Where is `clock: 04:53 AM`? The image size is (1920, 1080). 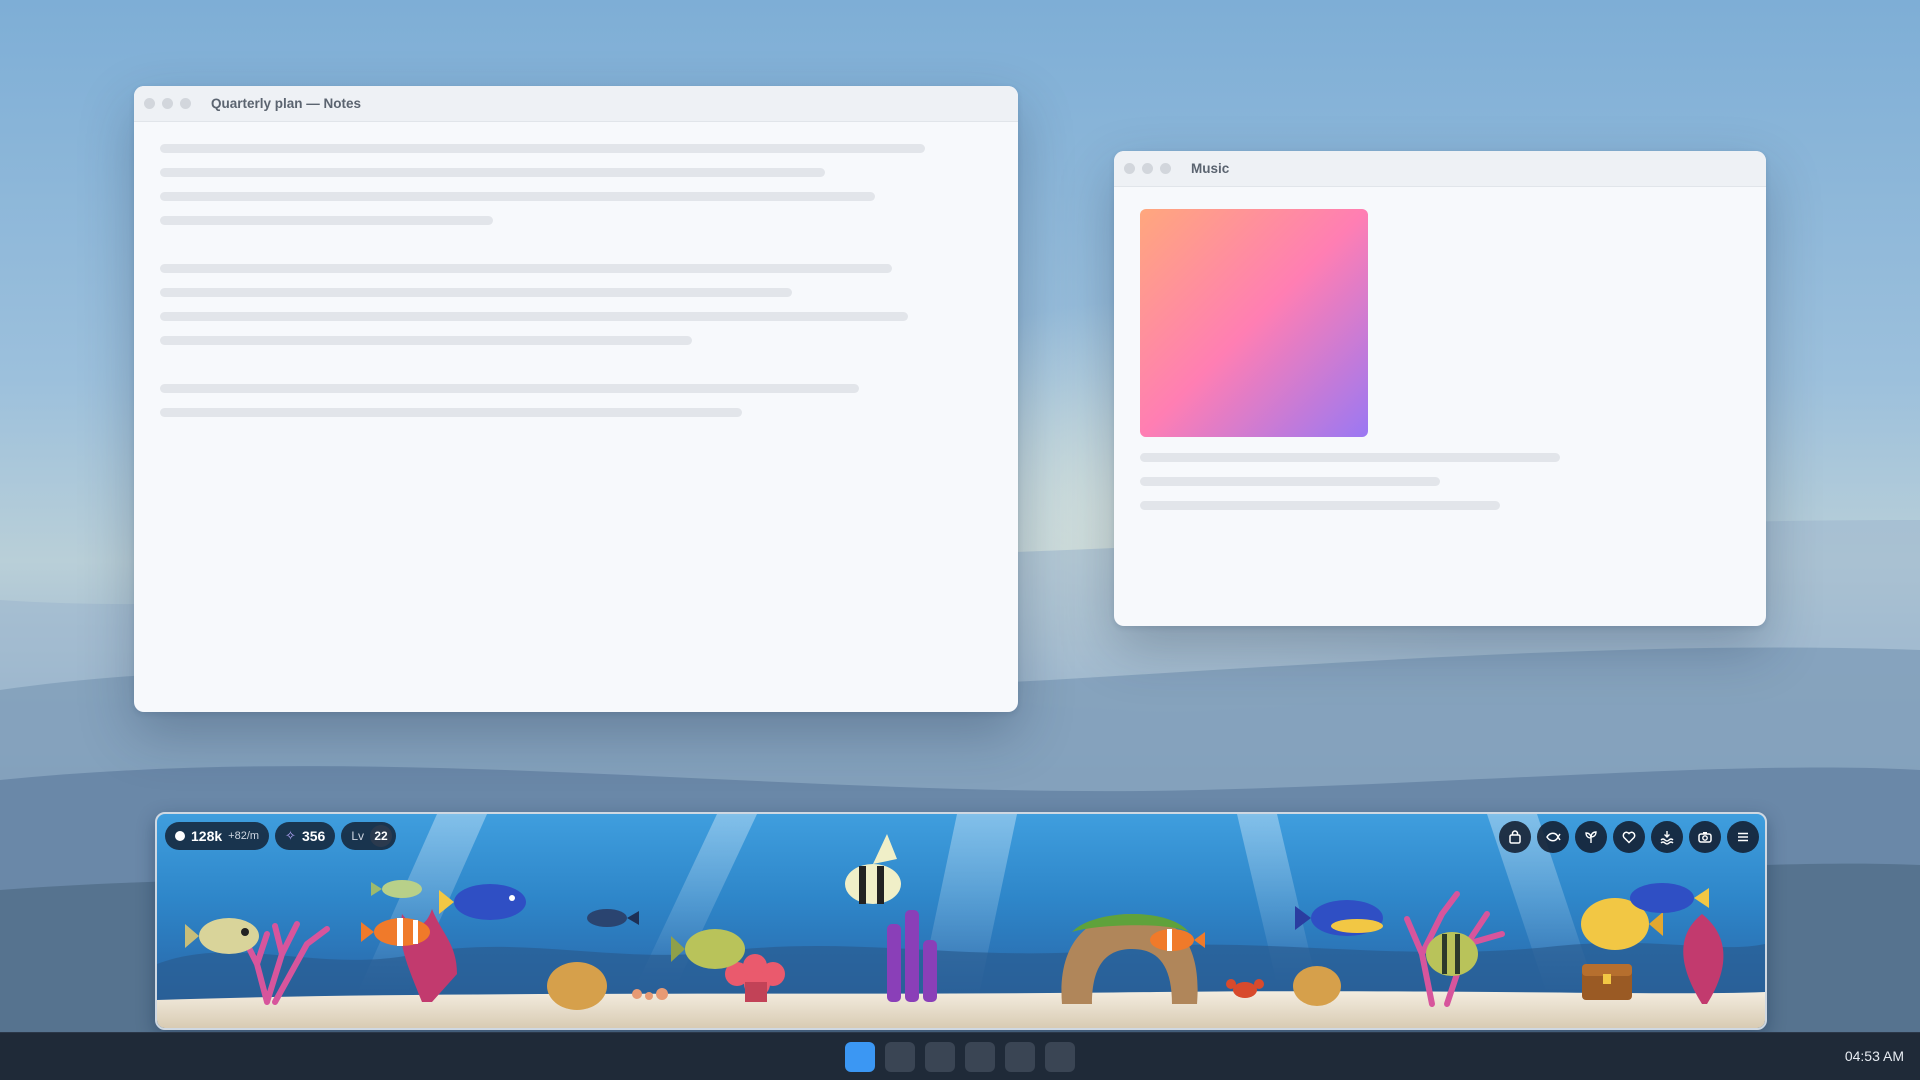
clock: 04:53 AM is located at coordinates (1874, 1056).